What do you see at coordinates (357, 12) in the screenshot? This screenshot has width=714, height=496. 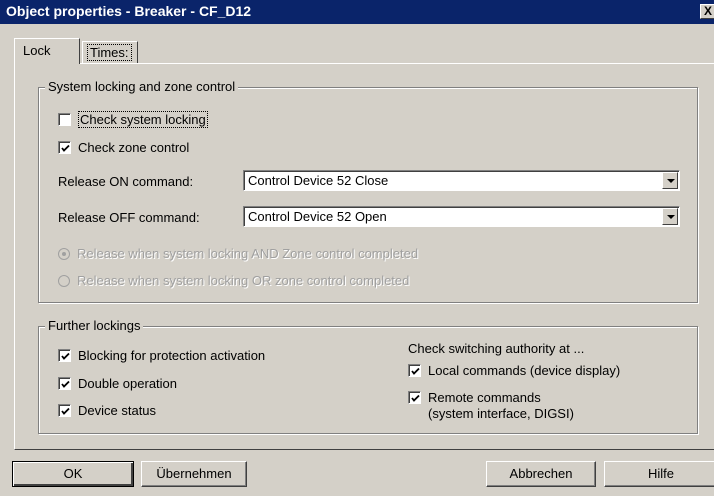 I see `title-bar: Object properties - Breaker - CF_D12 X` at bounding box center [357, 12].